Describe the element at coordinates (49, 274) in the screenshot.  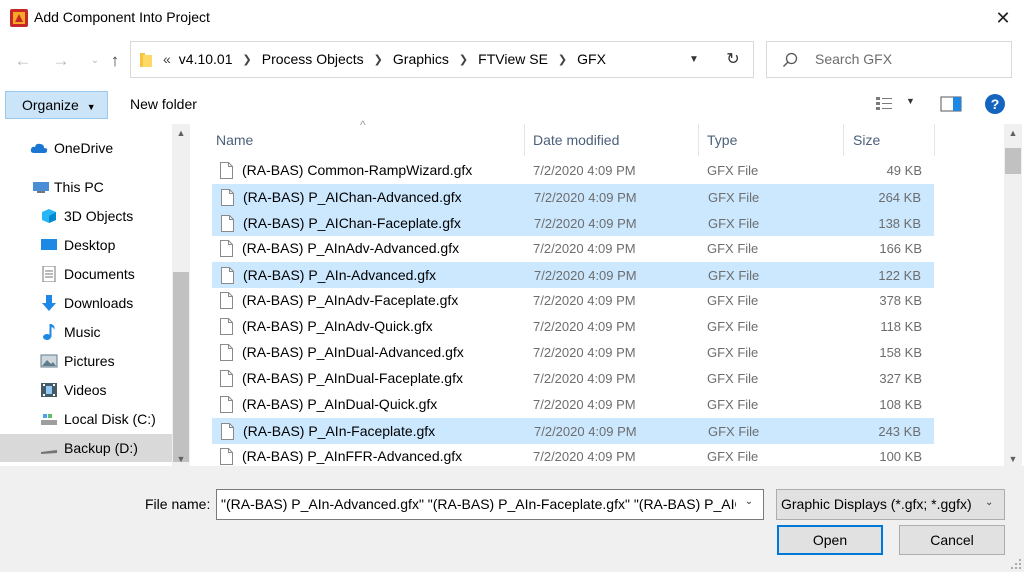
I see `document-icon` at that location.